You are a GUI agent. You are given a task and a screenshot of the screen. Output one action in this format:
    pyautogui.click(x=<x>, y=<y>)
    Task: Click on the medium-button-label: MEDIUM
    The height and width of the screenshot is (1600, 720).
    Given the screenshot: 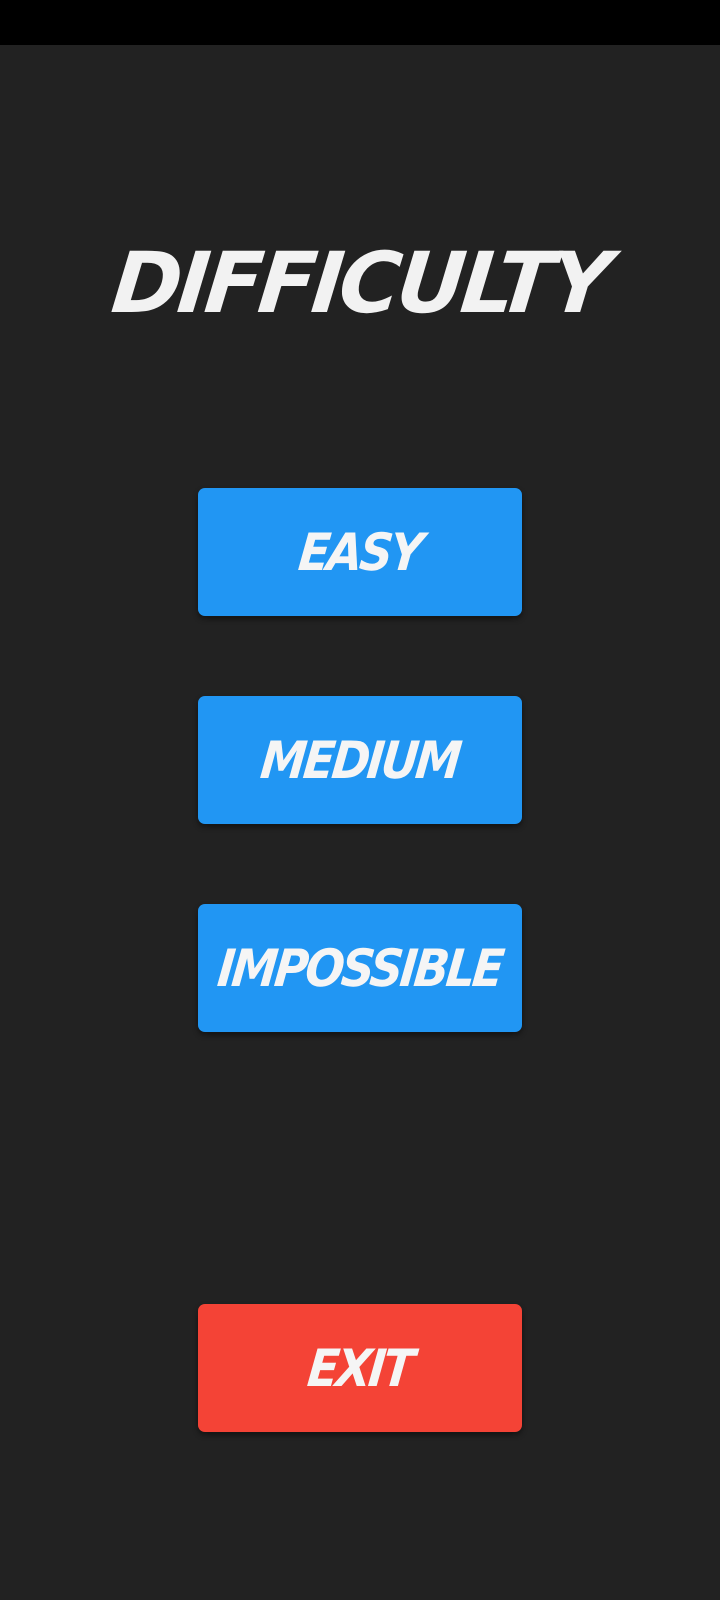 What is the action you would take?
    pyautogui.click(x=360, y=760)
    